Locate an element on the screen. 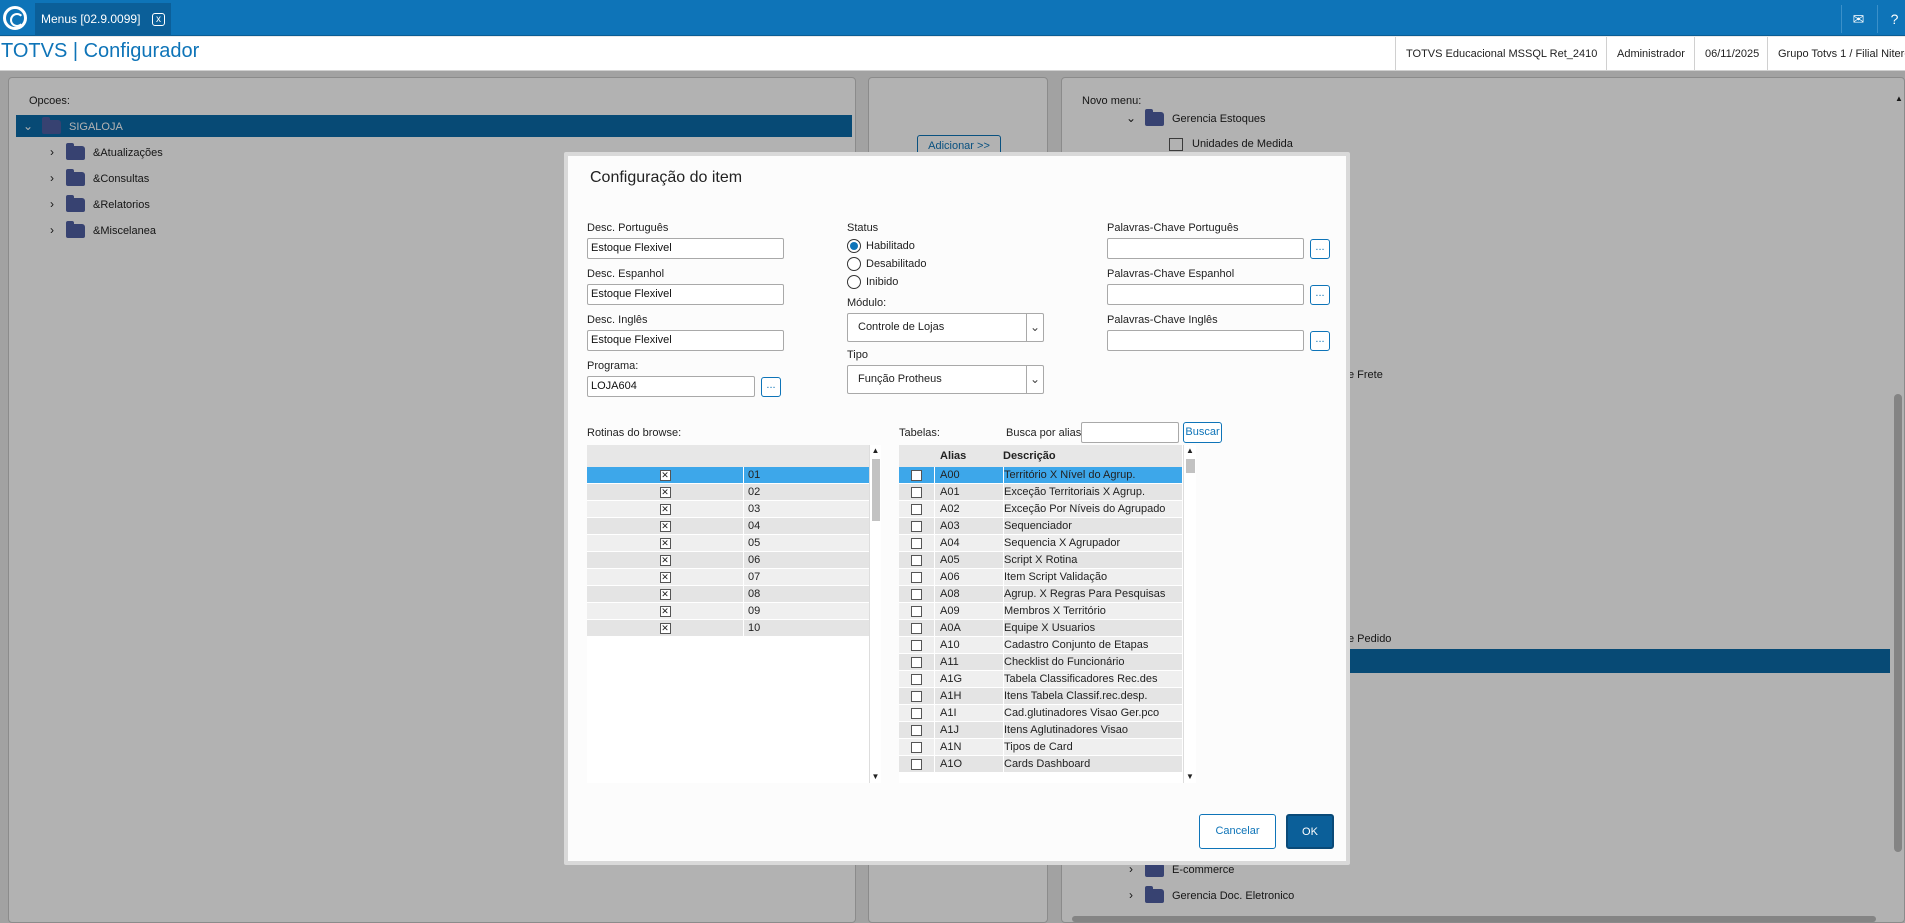  table-row: A10 Cadastro Conjunto de Etapas is located at coordinates (1040, 645).